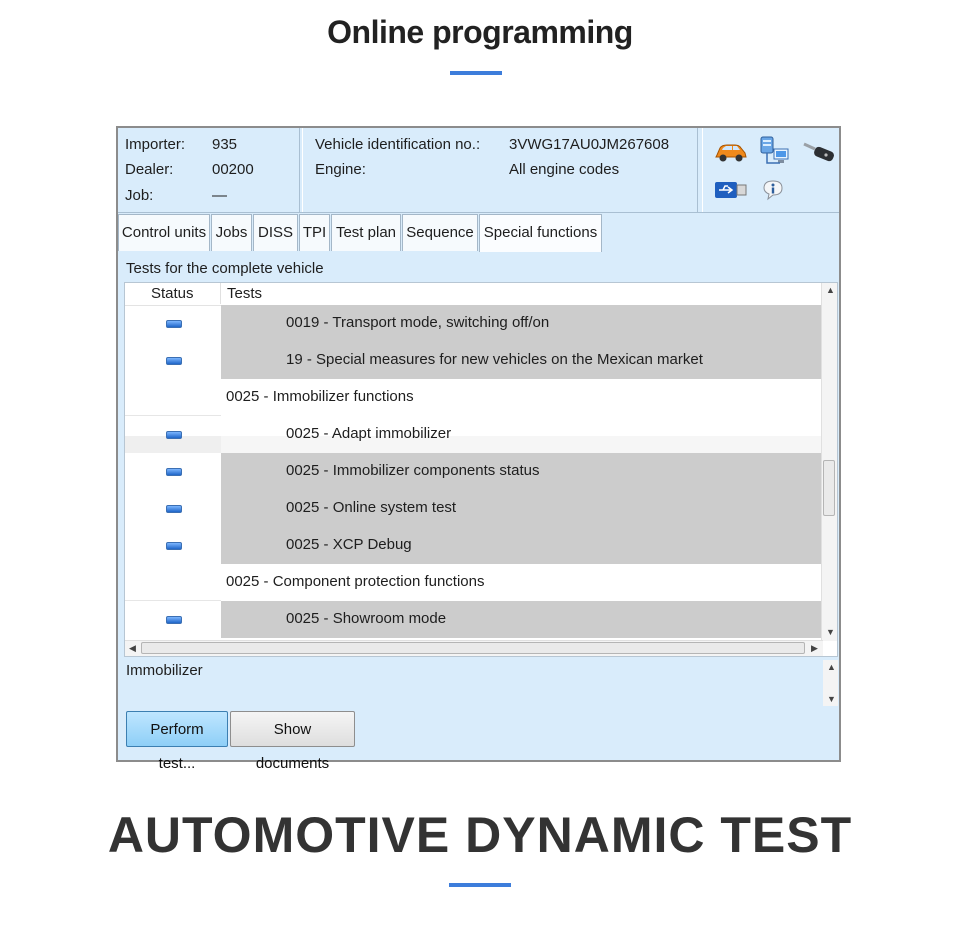  I want to click on column-divider, so click(220, 293).